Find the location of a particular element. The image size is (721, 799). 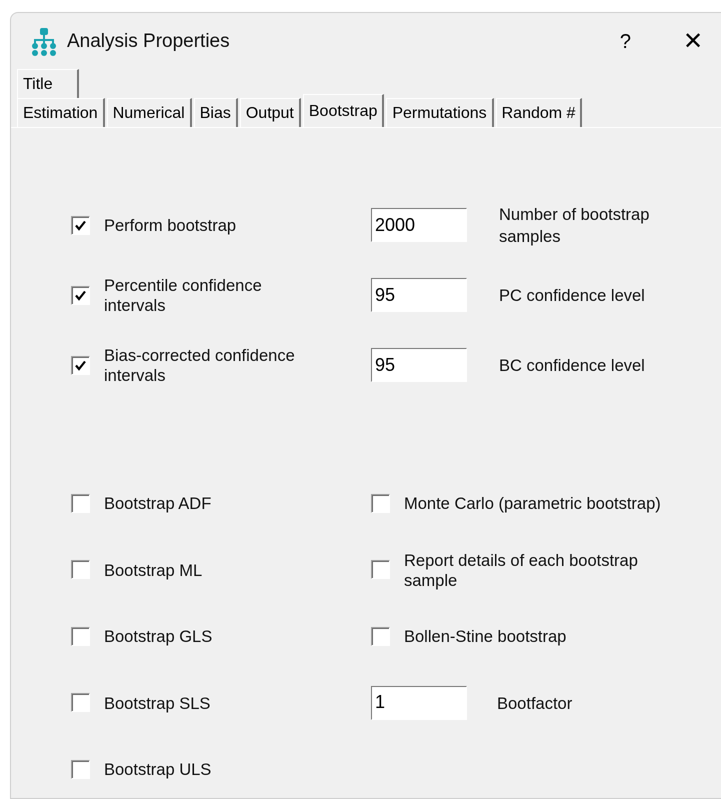

checkbox-label: Bollen-Stine bootstrap is located at coordinates (485, 636).